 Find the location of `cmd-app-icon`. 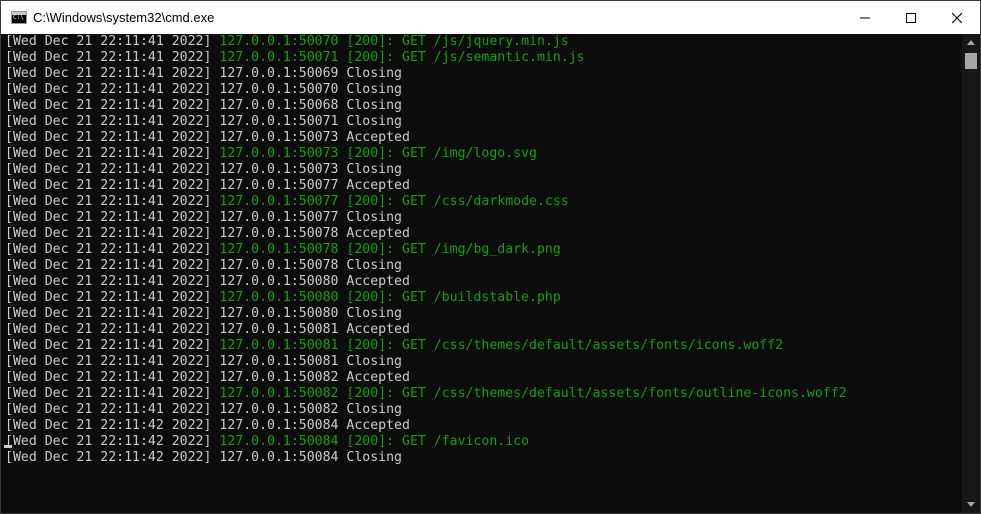

cmd-app-icon is located at coordinates (19, 17).